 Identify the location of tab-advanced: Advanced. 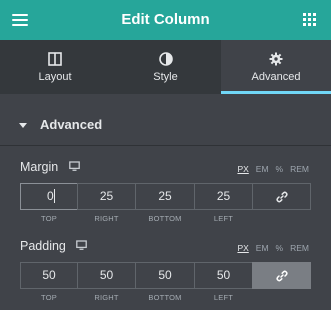
(276, 67).